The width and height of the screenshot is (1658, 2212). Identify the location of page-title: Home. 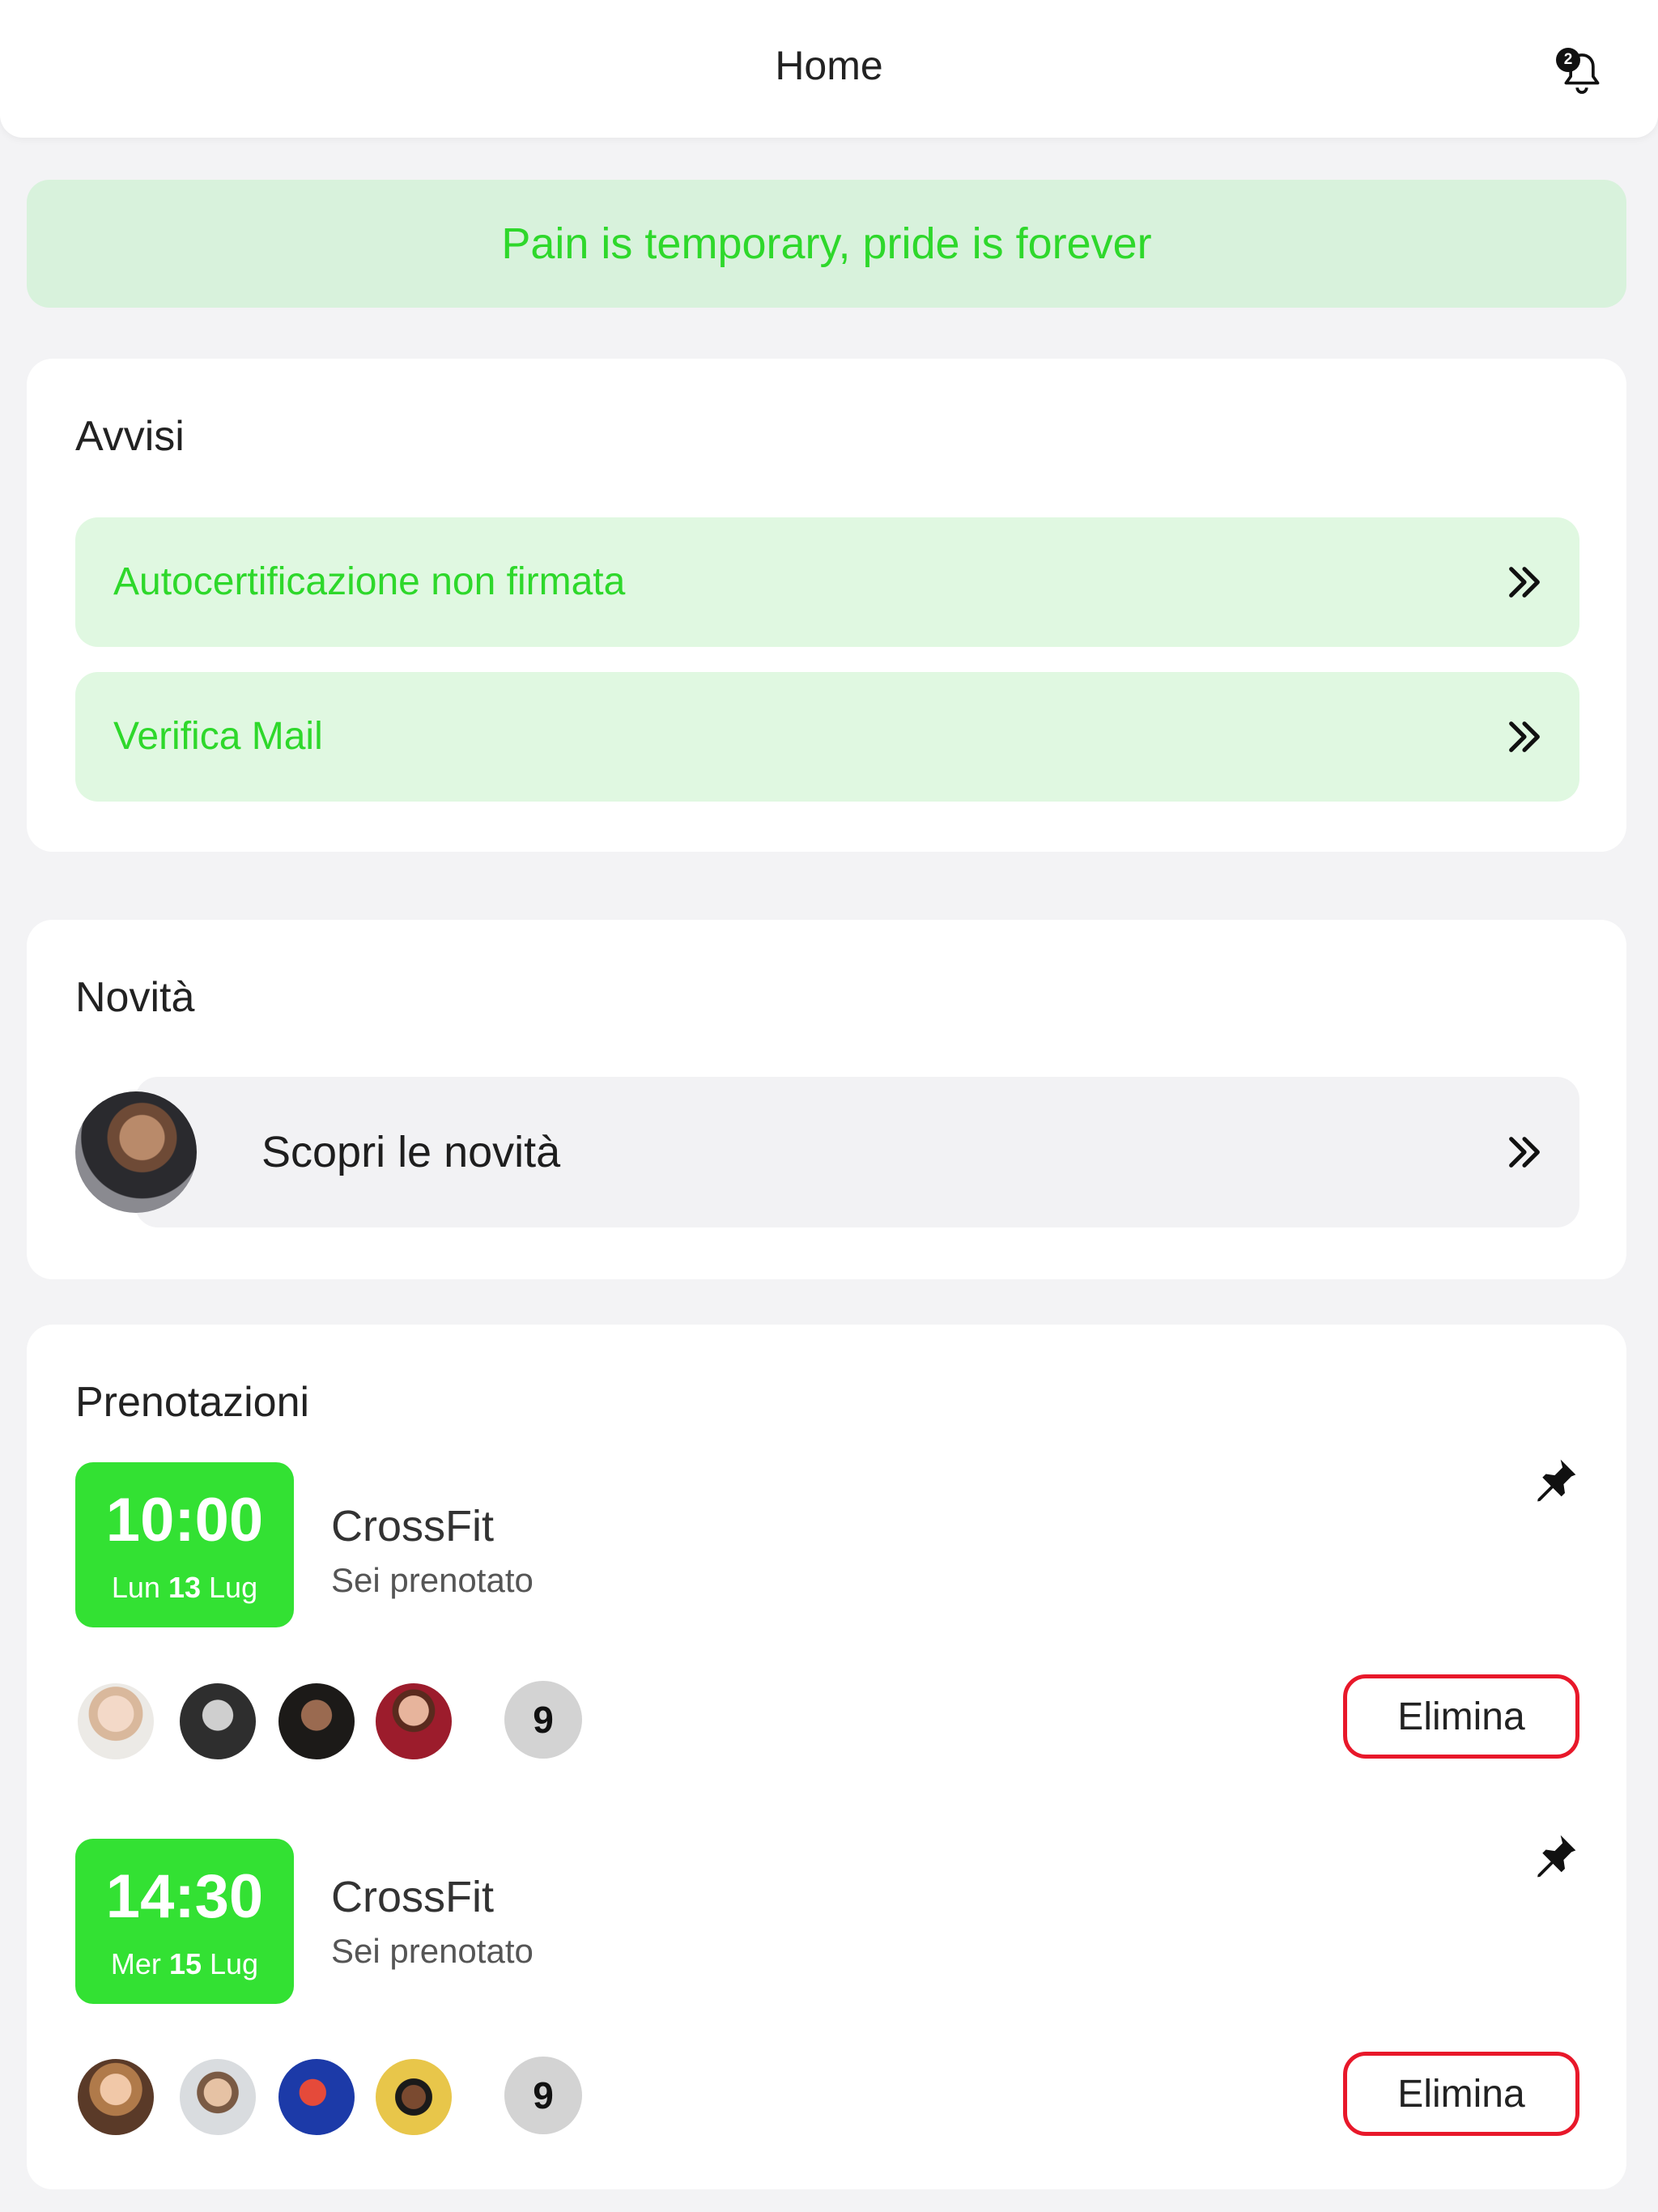
(829, 65).